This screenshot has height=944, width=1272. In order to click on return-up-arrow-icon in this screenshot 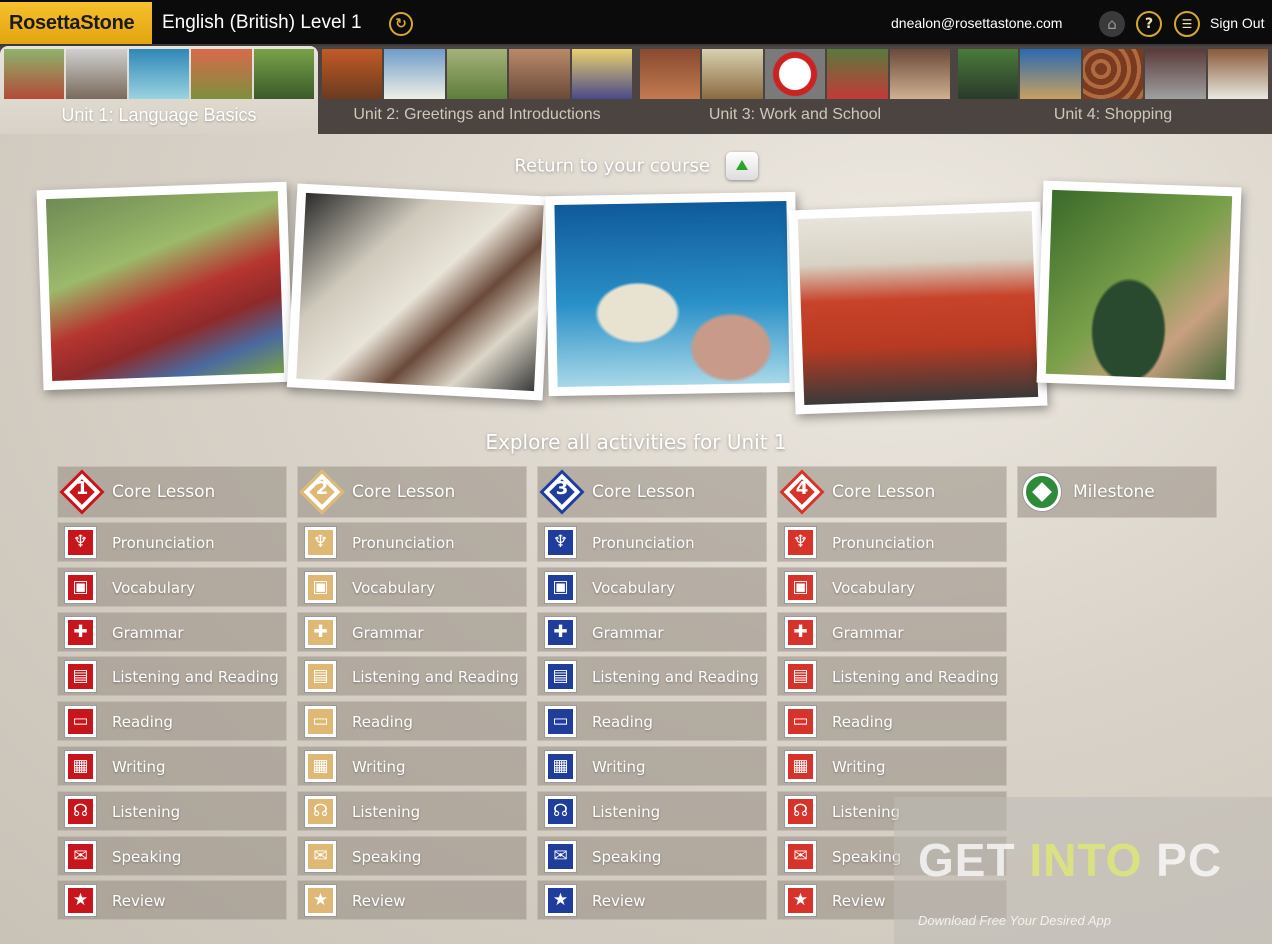, I will do `click(741, 166)`.